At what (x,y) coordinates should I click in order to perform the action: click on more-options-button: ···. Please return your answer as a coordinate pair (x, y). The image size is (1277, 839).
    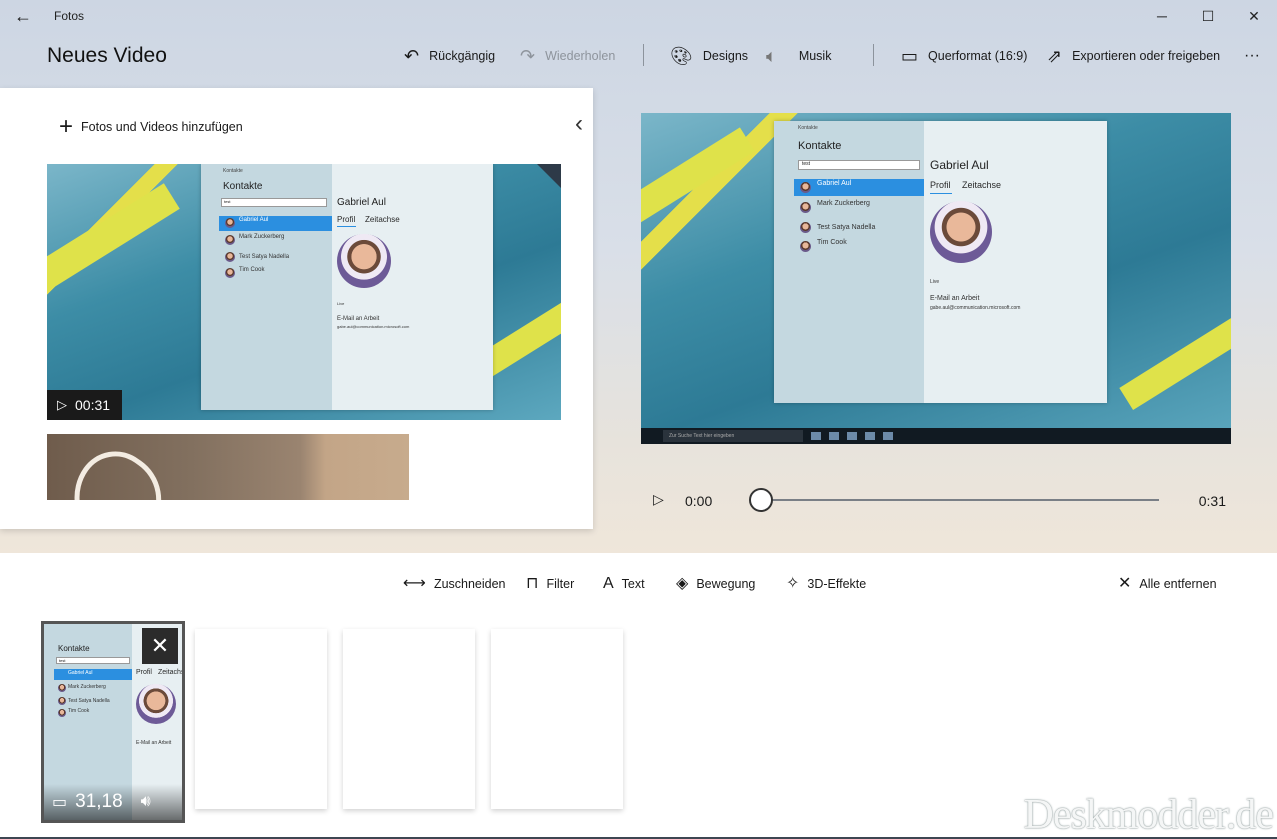
    Looking at the image, I should click on (1252, 56).